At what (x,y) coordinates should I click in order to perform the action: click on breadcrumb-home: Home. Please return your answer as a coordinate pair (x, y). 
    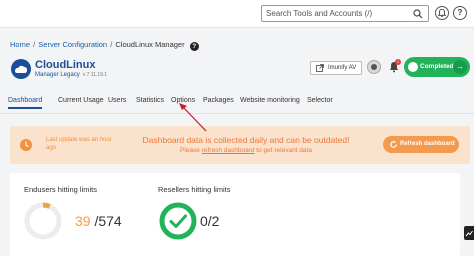
    Looking at the image, I should click on (20, 44).